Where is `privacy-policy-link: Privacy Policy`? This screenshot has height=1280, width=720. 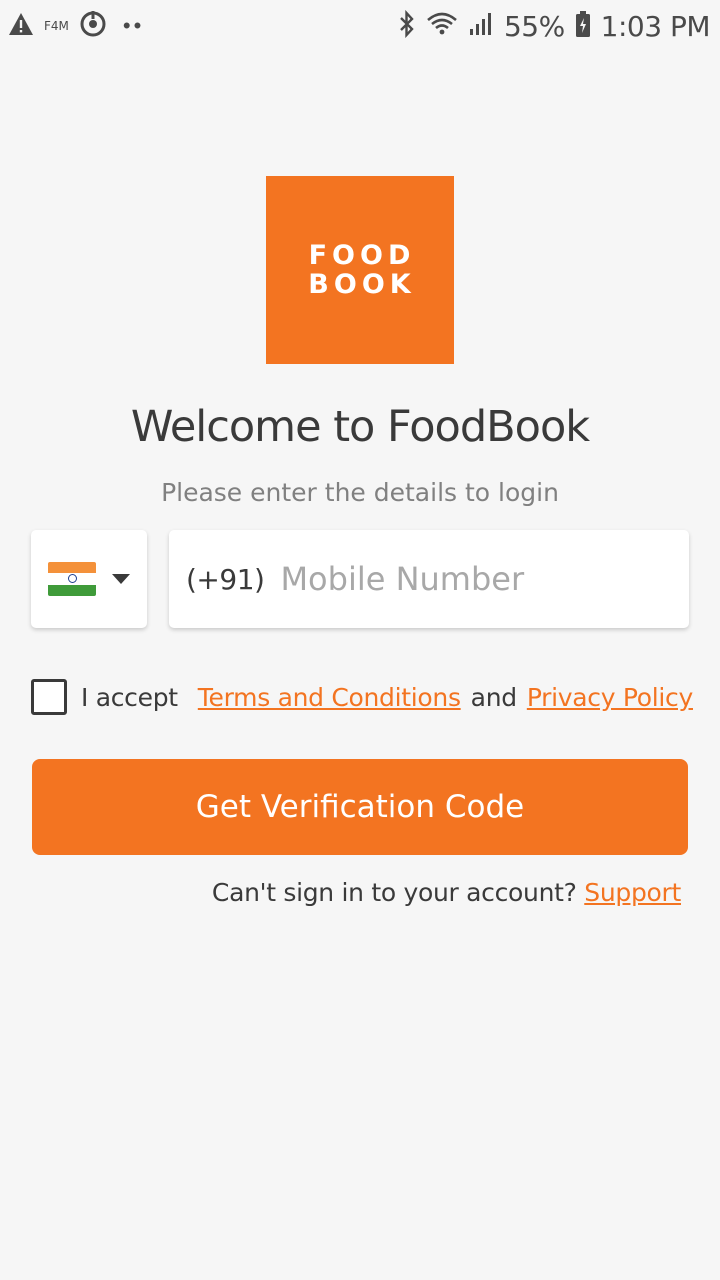
privacy-policy-link: Privacy Policy is located at coordinates (610, 697).